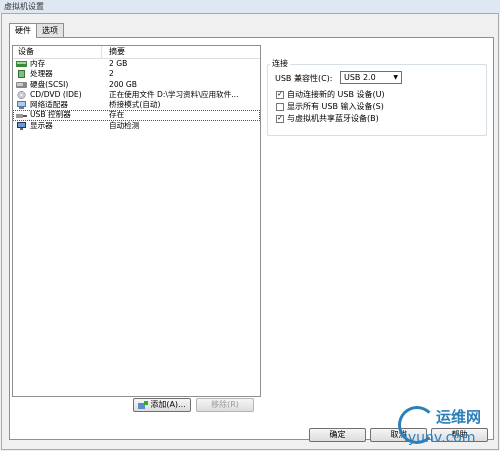 The width and height of the screenshot is (500, 451). Describe the element at coordinates (49, 105) in the screenshot. I see `device-name: 网络适配器` at that location.